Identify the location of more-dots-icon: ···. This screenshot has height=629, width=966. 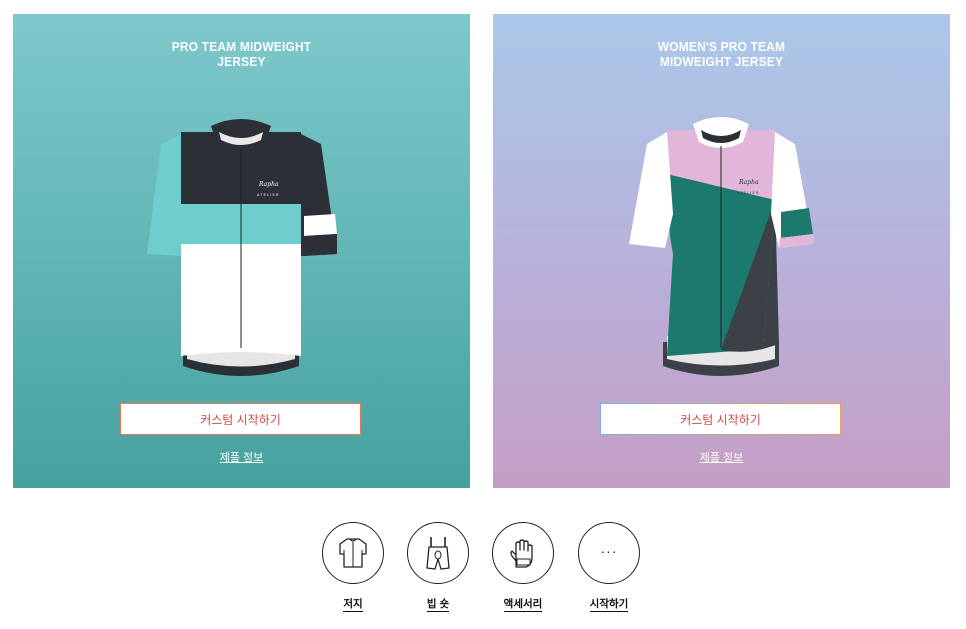
(609, 551).